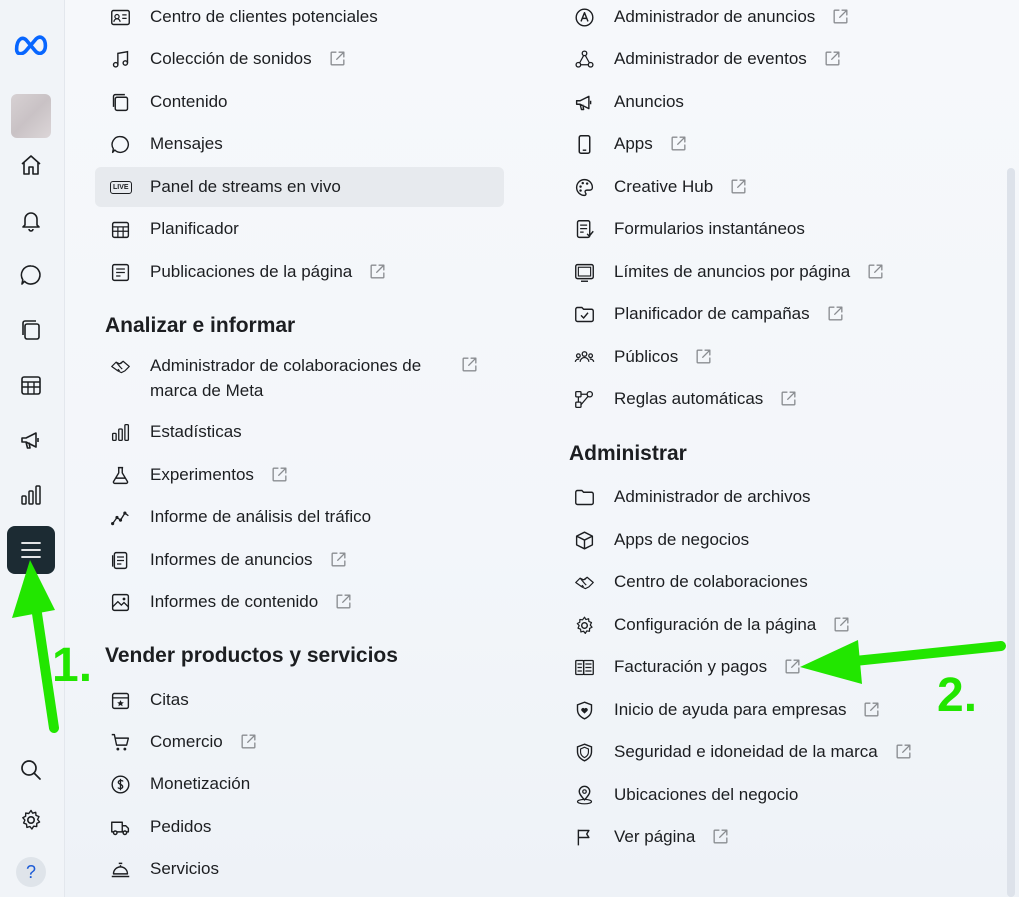  Describe the element at coordinates (587, 187) in the screenshot. I see `palette-icon` at that location.